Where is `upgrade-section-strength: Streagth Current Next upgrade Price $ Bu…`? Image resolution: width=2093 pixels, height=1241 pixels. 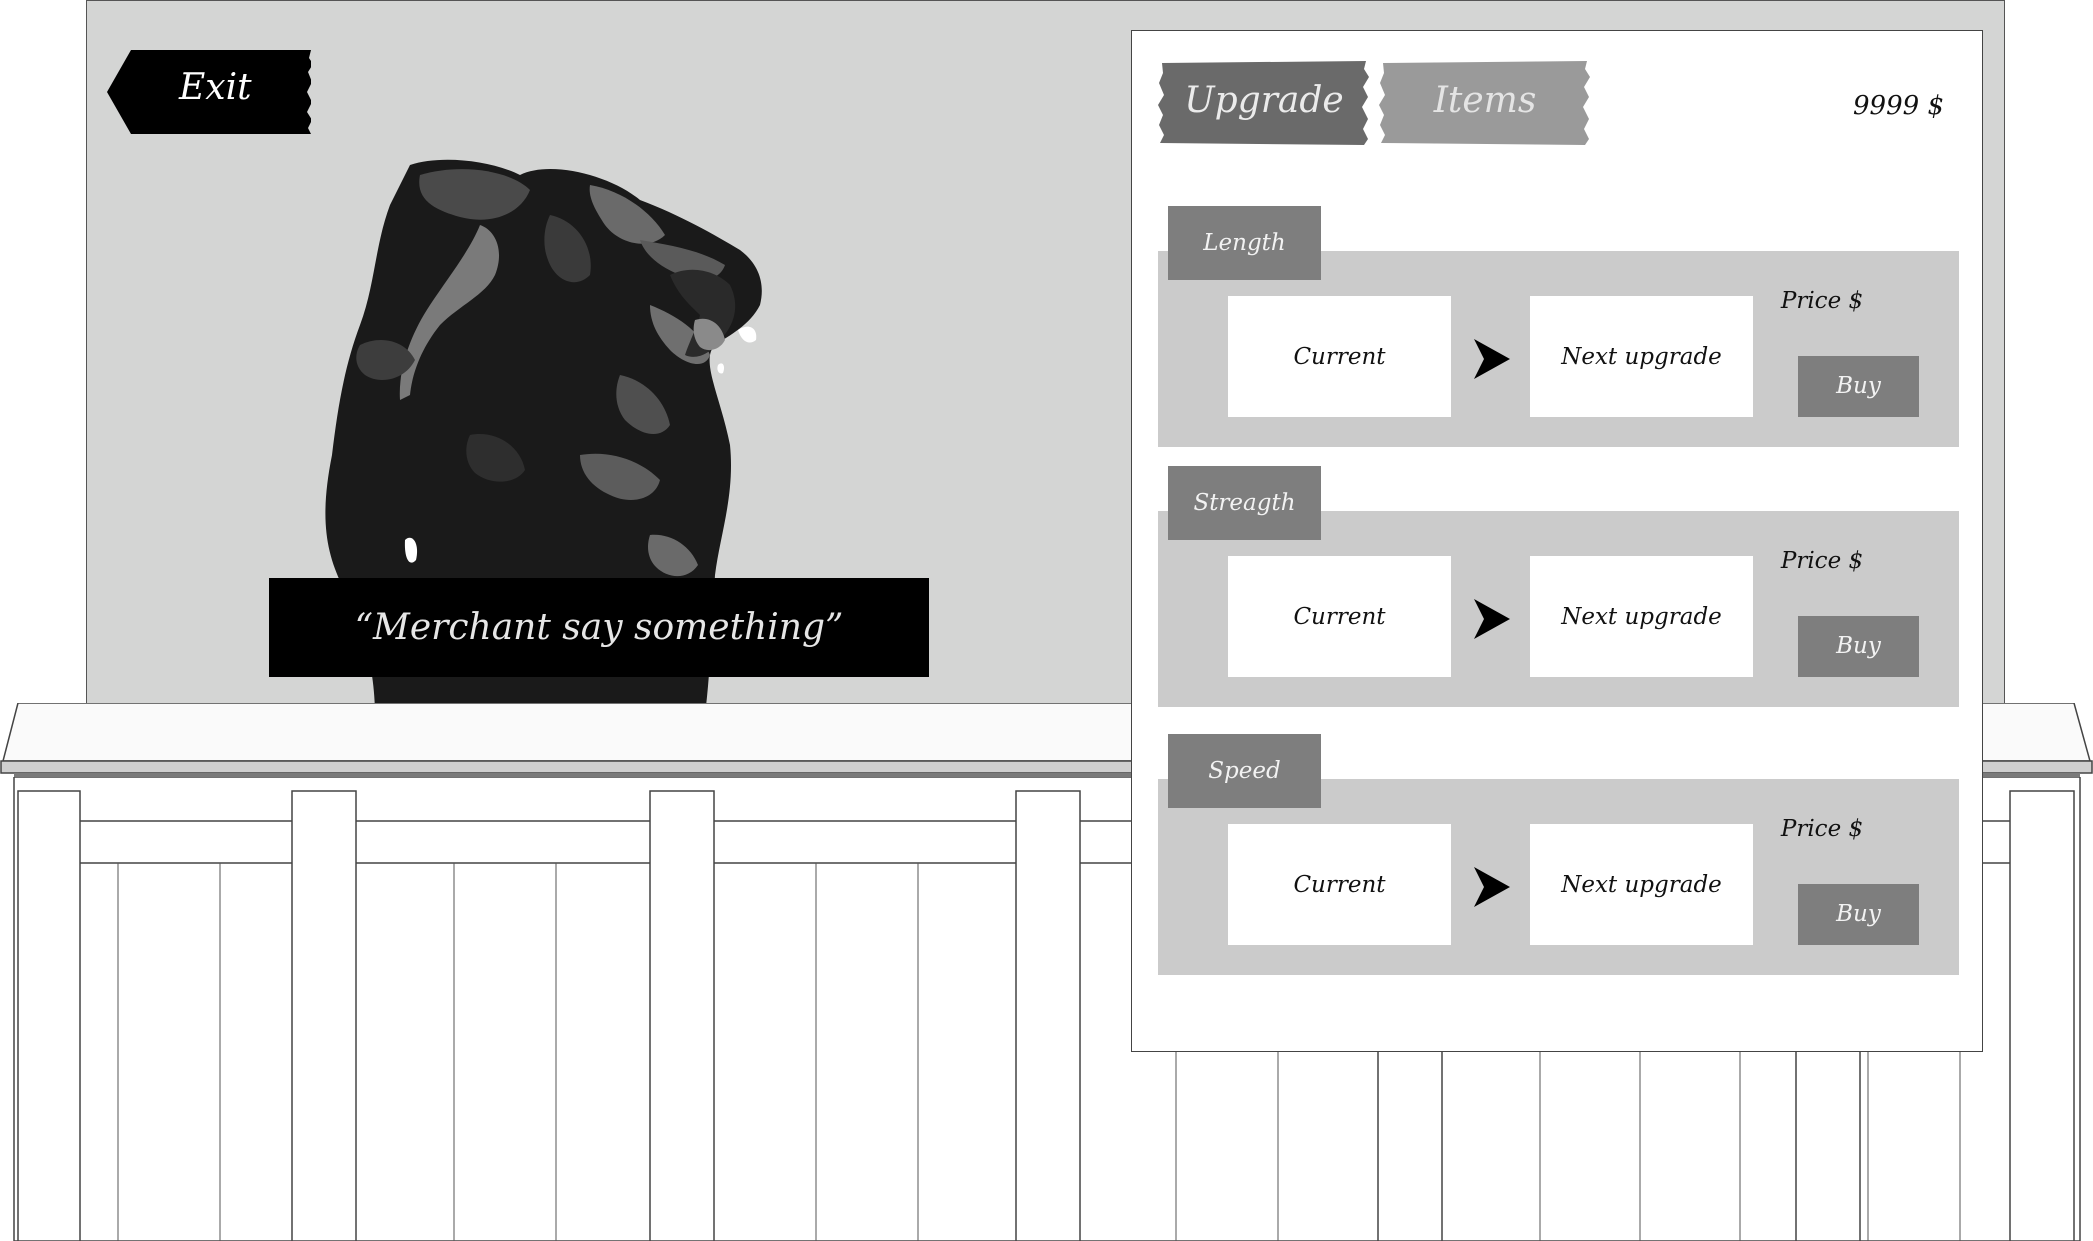 upgrade-section-strength: Streagth Current Next upgrade Price $ Bu… is located at coordinates (1558, 588).